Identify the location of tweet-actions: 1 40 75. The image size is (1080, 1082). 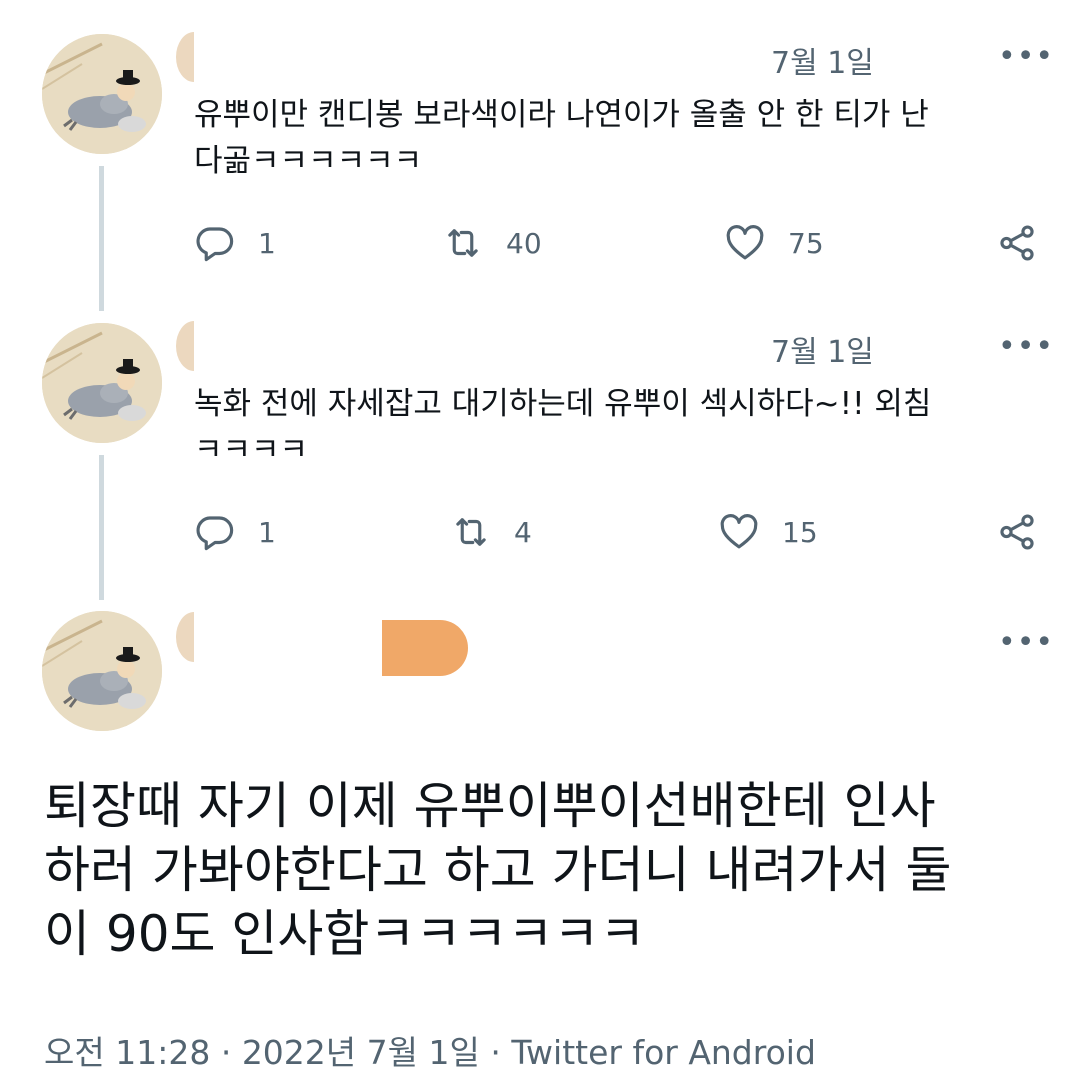
(619, 243).